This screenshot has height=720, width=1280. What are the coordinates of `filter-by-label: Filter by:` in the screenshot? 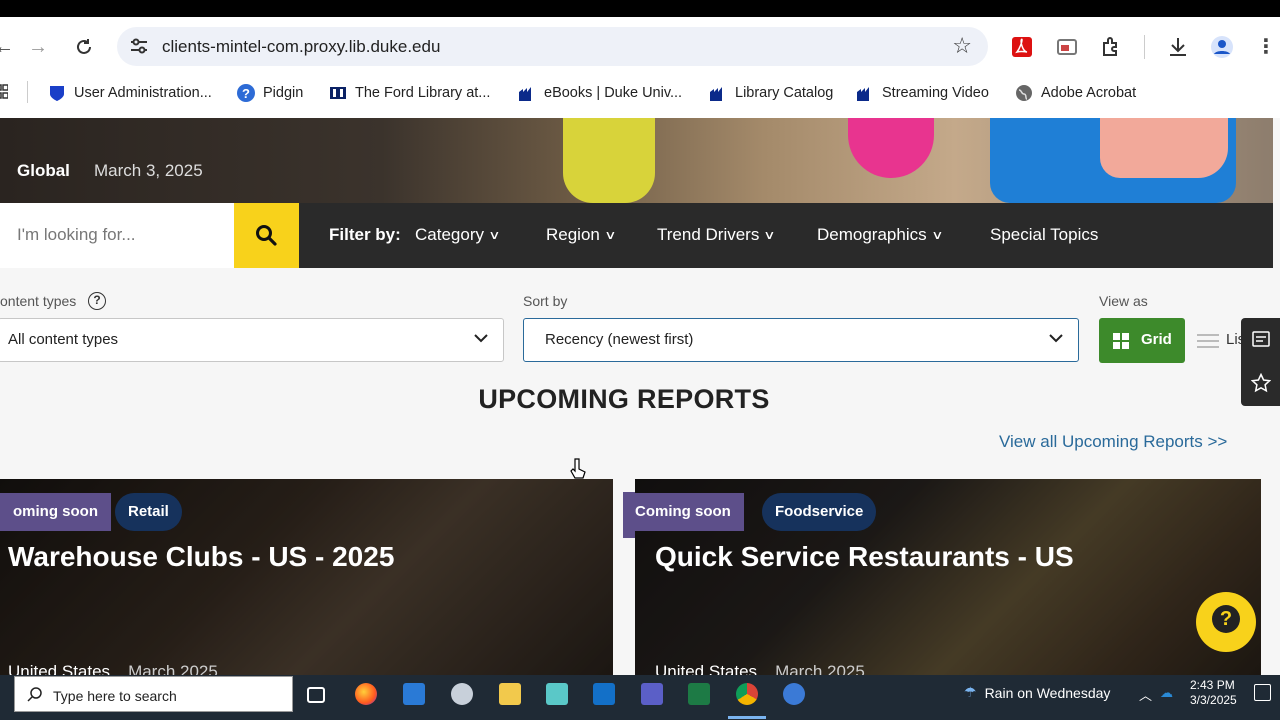 It's located at (365, 234).